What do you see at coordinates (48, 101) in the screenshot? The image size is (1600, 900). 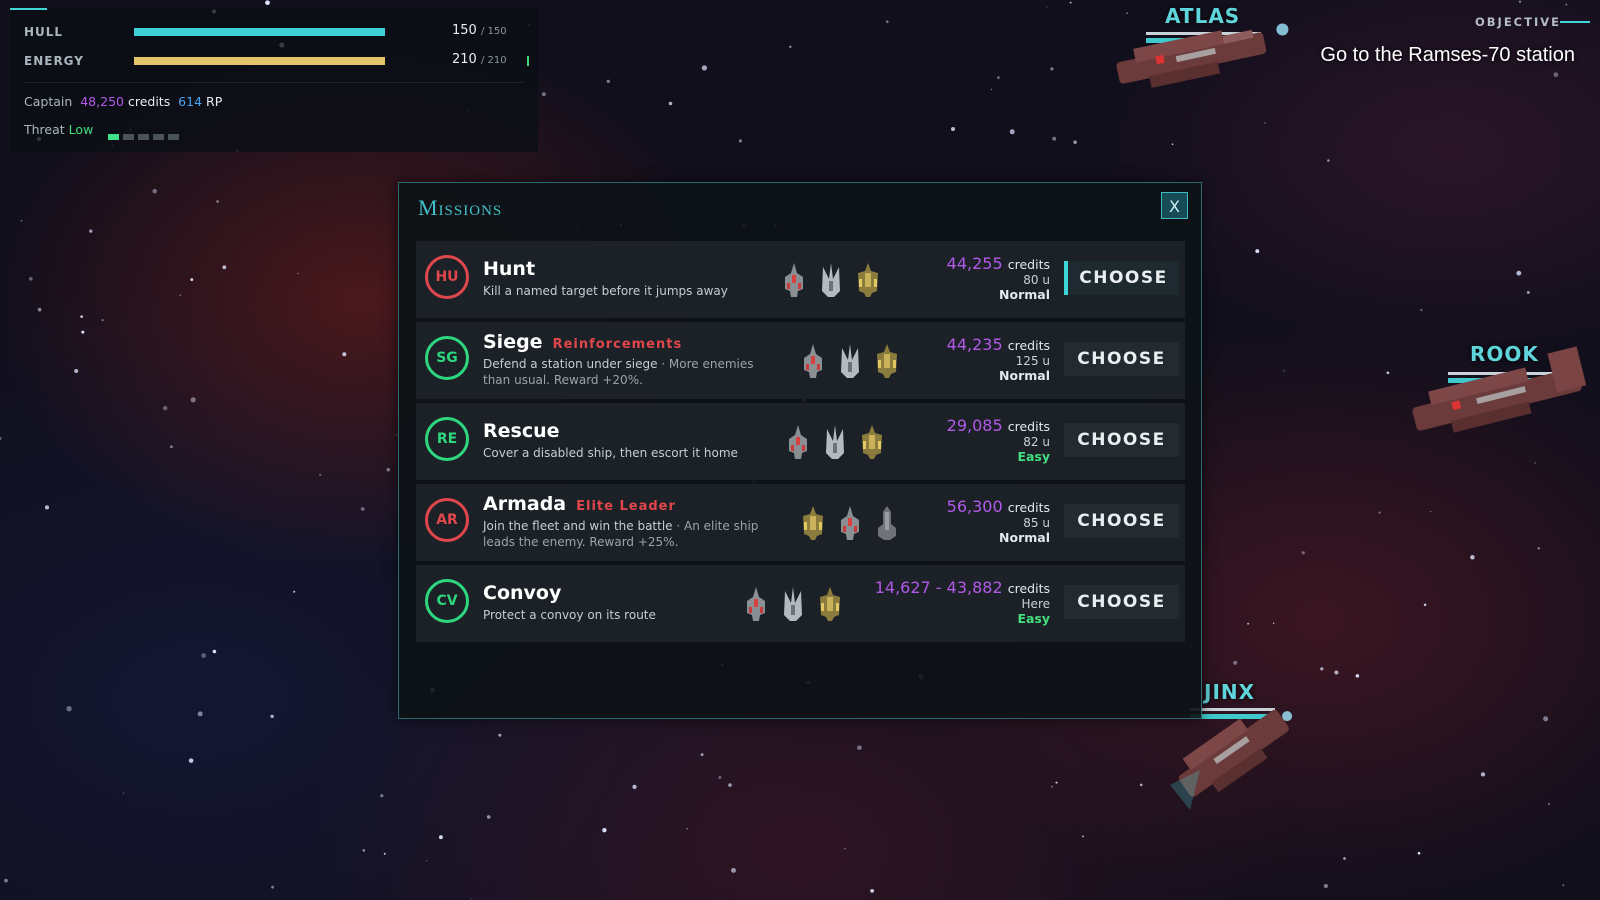 I see `captain-label: Captain` at bounding box center [48, 101].